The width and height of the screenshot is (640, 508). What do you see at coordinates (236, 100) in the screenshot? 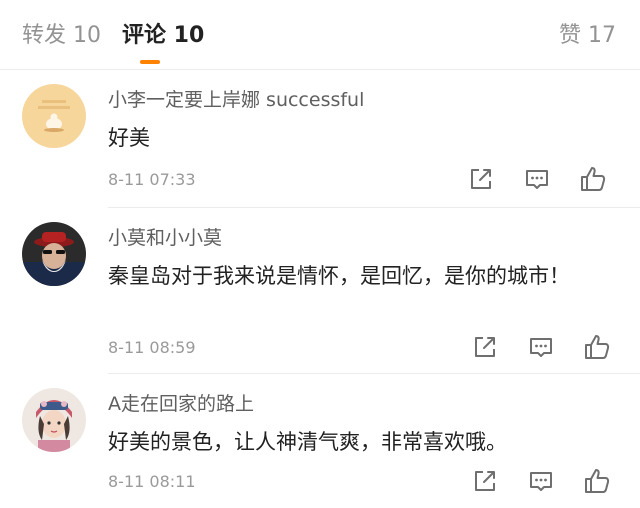
I see `comment-username: 小李一定要上岸娜 successful` at bounding box center [236, 100].